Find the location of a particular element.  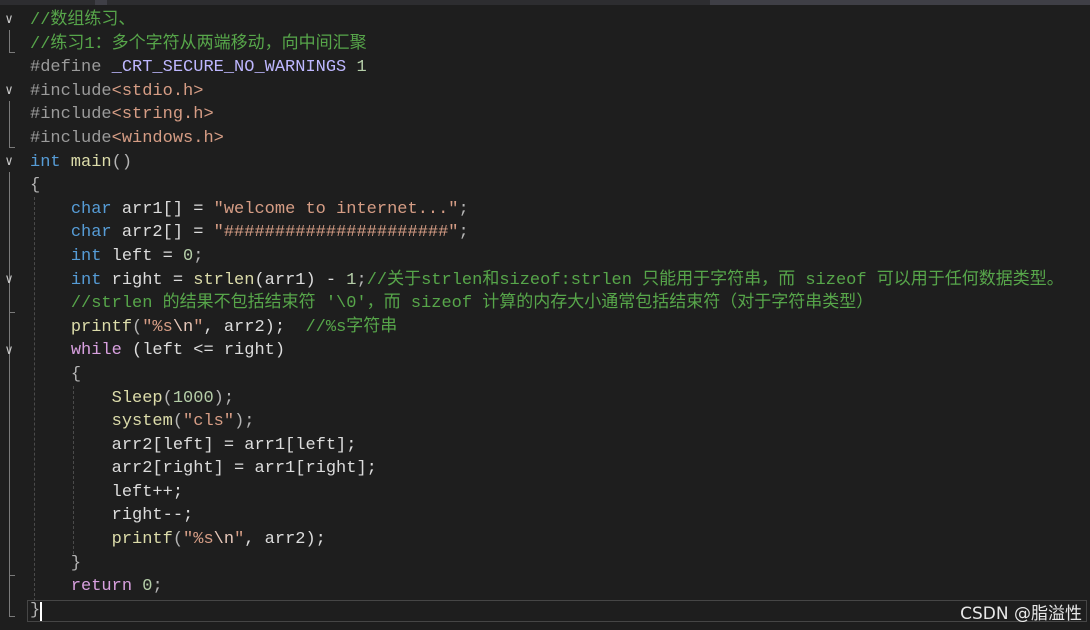

tab-strip is located at coordinates (545, 2).